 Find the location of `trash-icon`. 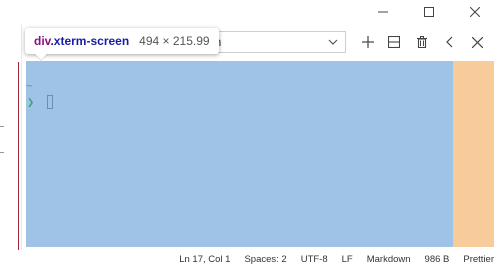

trash-icon is located at coordinates (422, 42).